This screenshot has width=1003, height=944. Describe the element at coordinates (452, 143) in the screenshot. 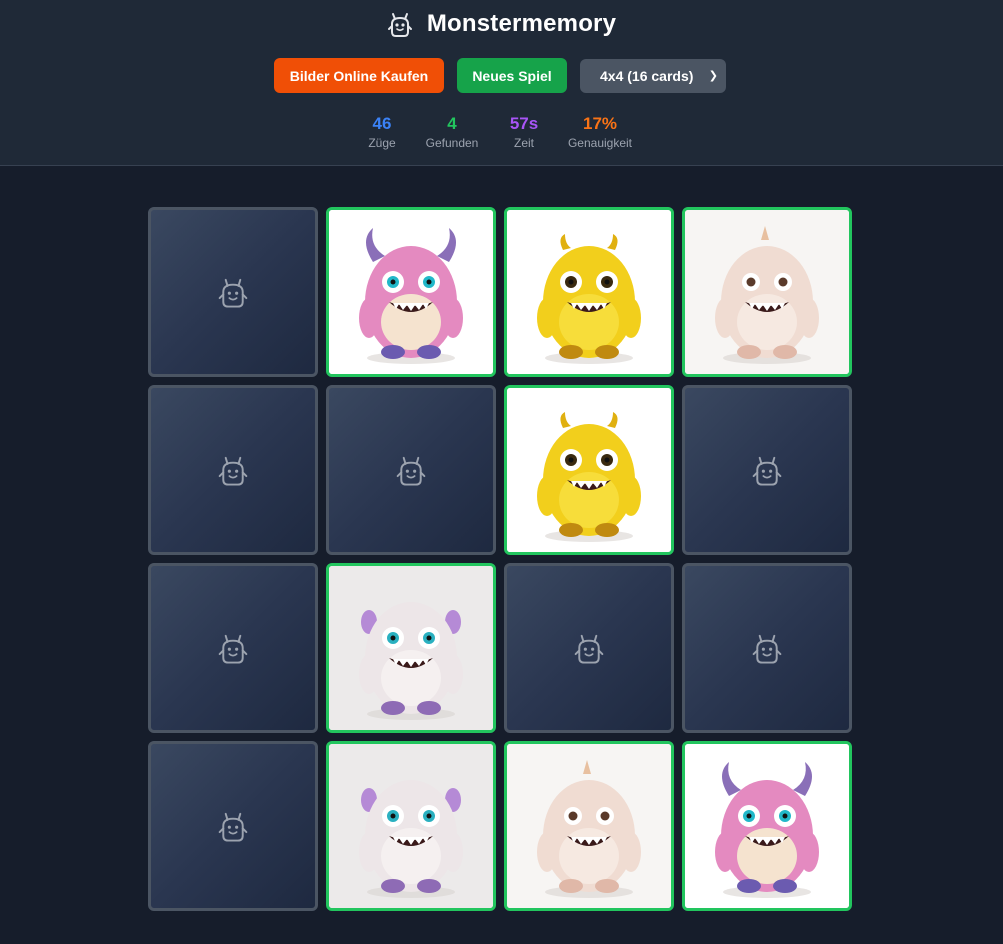

I see `stat-found-label: Gefunden` at that location.